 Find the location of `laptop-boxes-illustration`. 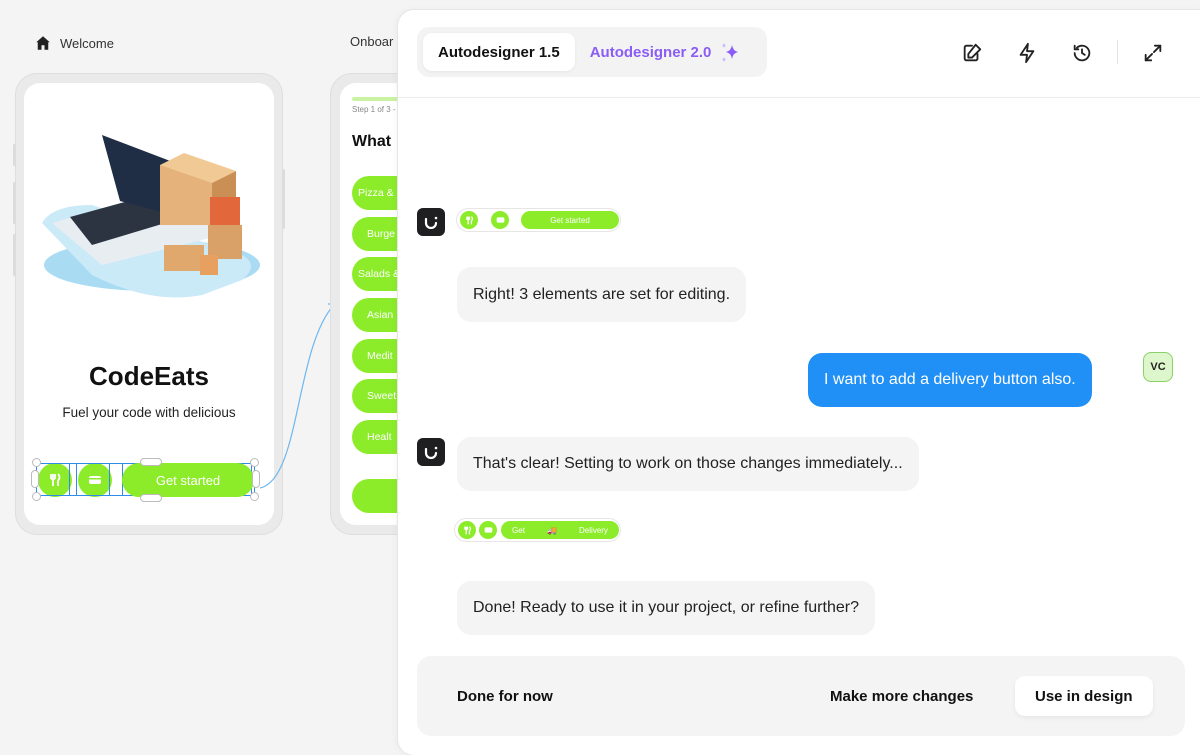

laptop-boxes-illustration is located at coordinates (151, 216).